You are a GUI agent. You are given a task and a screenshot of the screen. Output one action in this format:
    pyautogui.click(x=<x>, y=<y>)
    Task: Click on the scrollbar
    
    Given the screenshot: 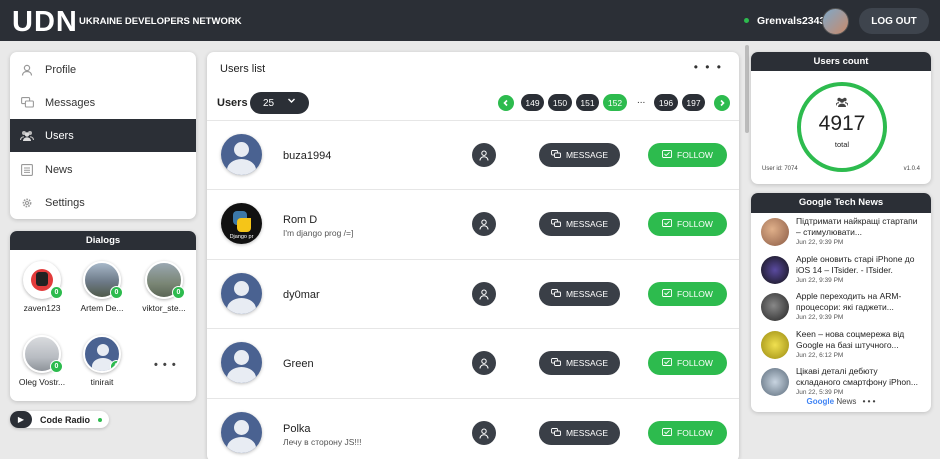 What is the action you would take?
    pyautogui.click(x=747, y=89)
    